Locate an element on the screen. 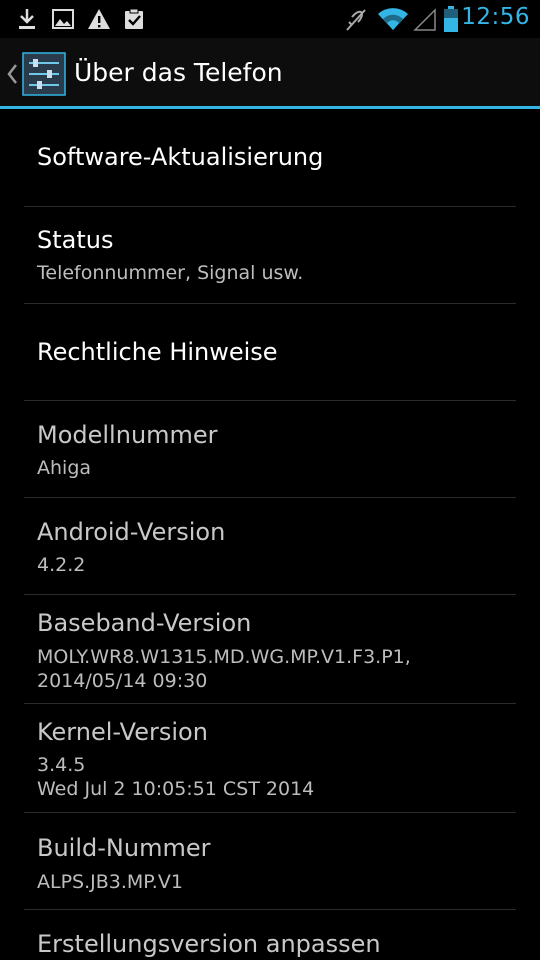  page-title: Über das Telefon is located at coordinates (178, 72).